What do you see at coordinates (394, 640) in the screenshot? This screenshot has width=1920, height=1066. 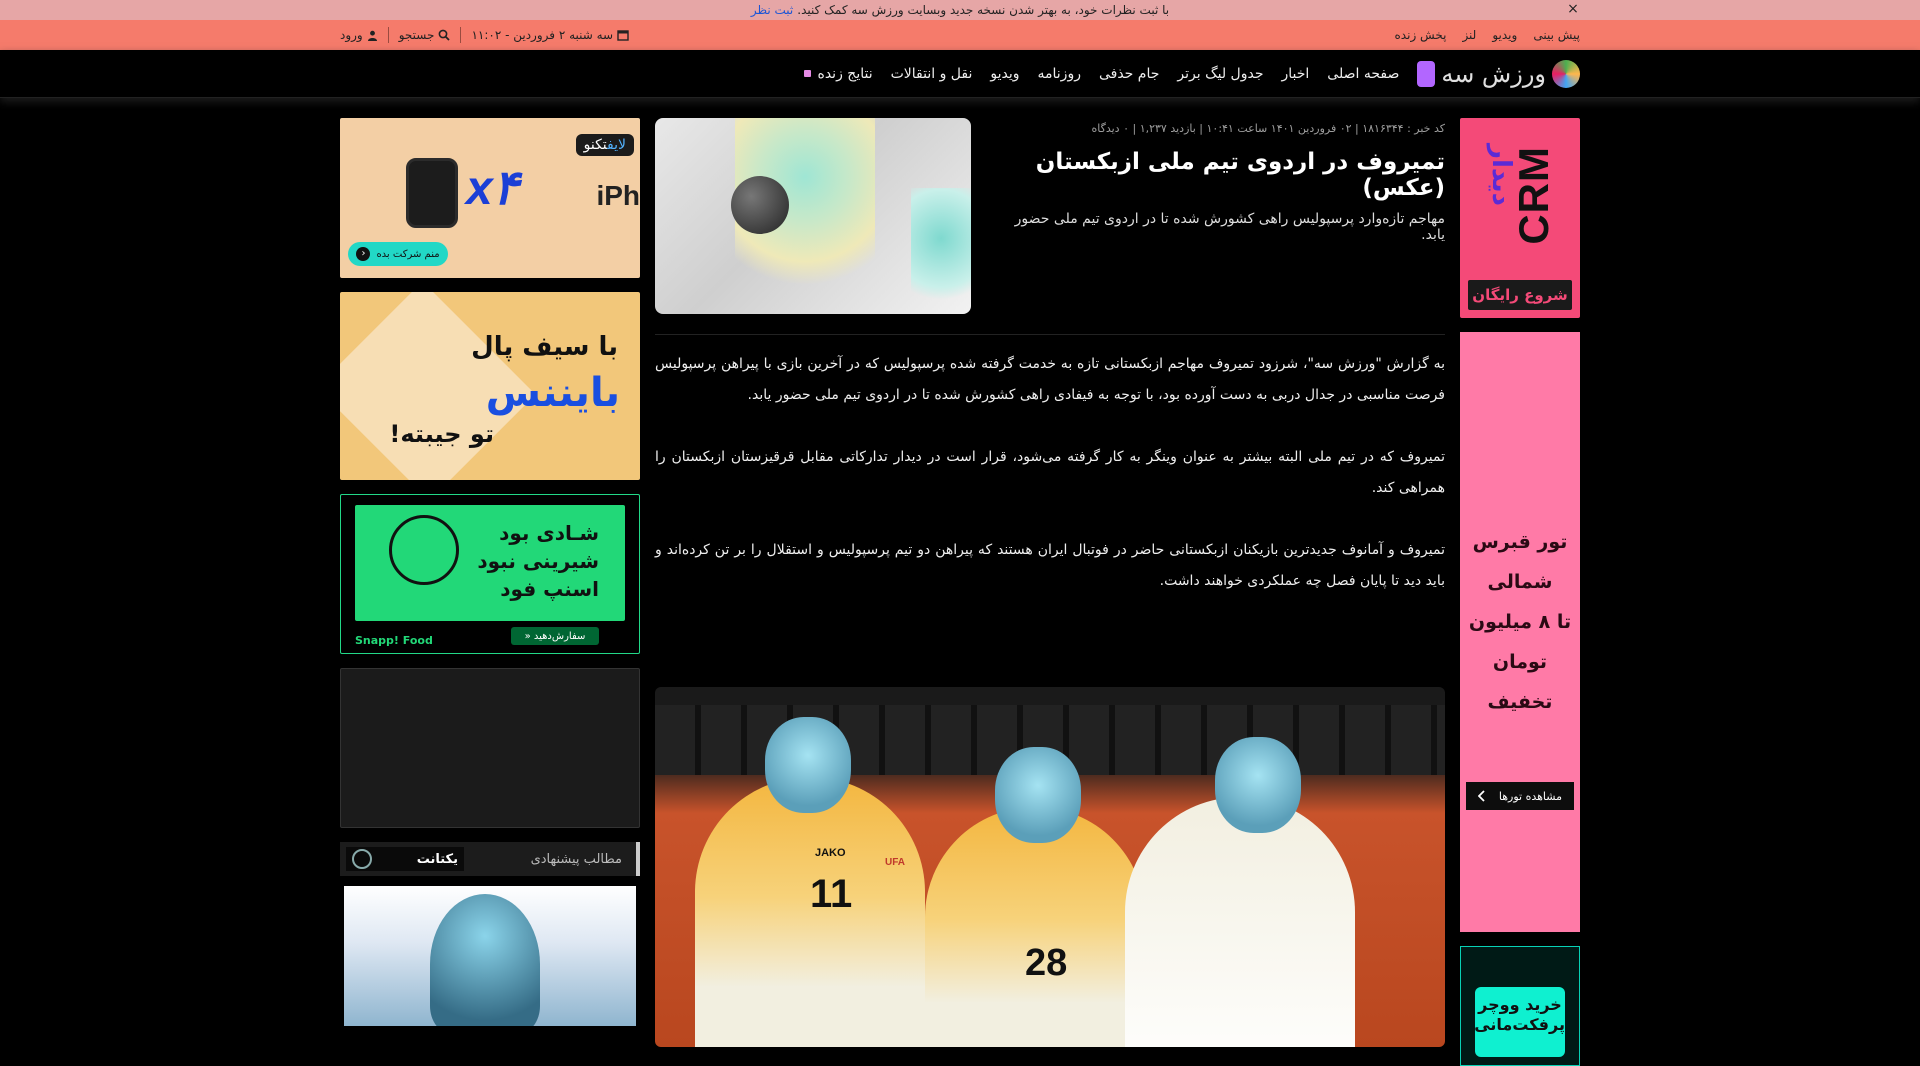 I see `snappfood-logo: Snapp! Food` at bounding box center [394, 640].